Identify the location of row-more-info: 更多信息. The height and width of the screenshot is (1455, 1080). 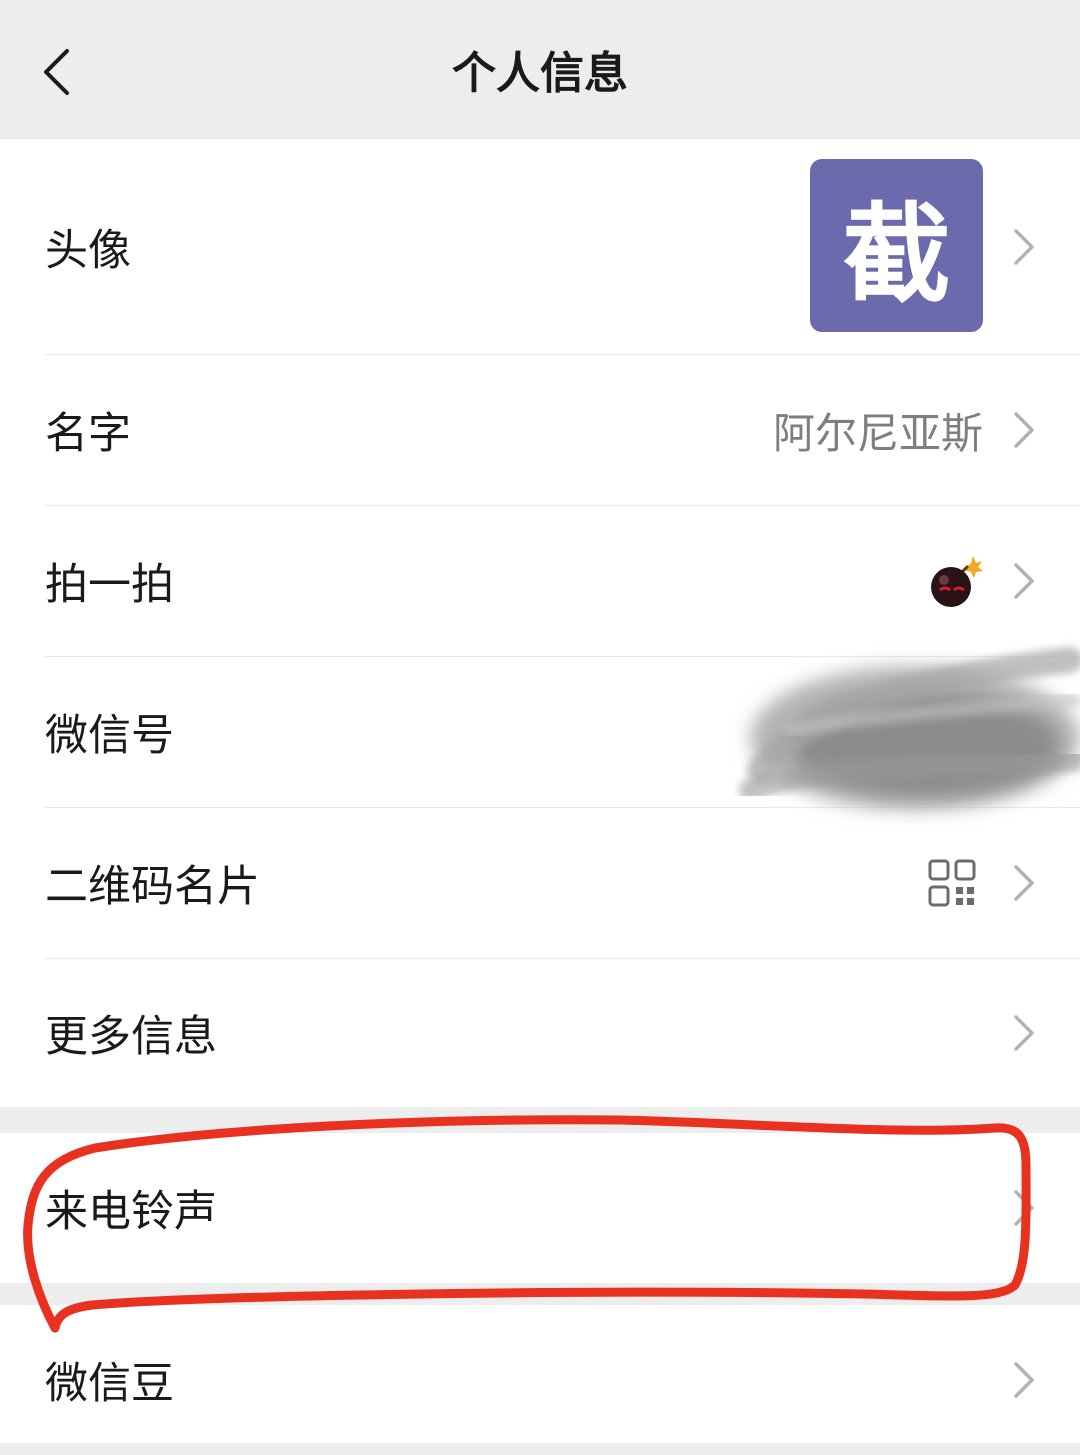
(540, 1033).